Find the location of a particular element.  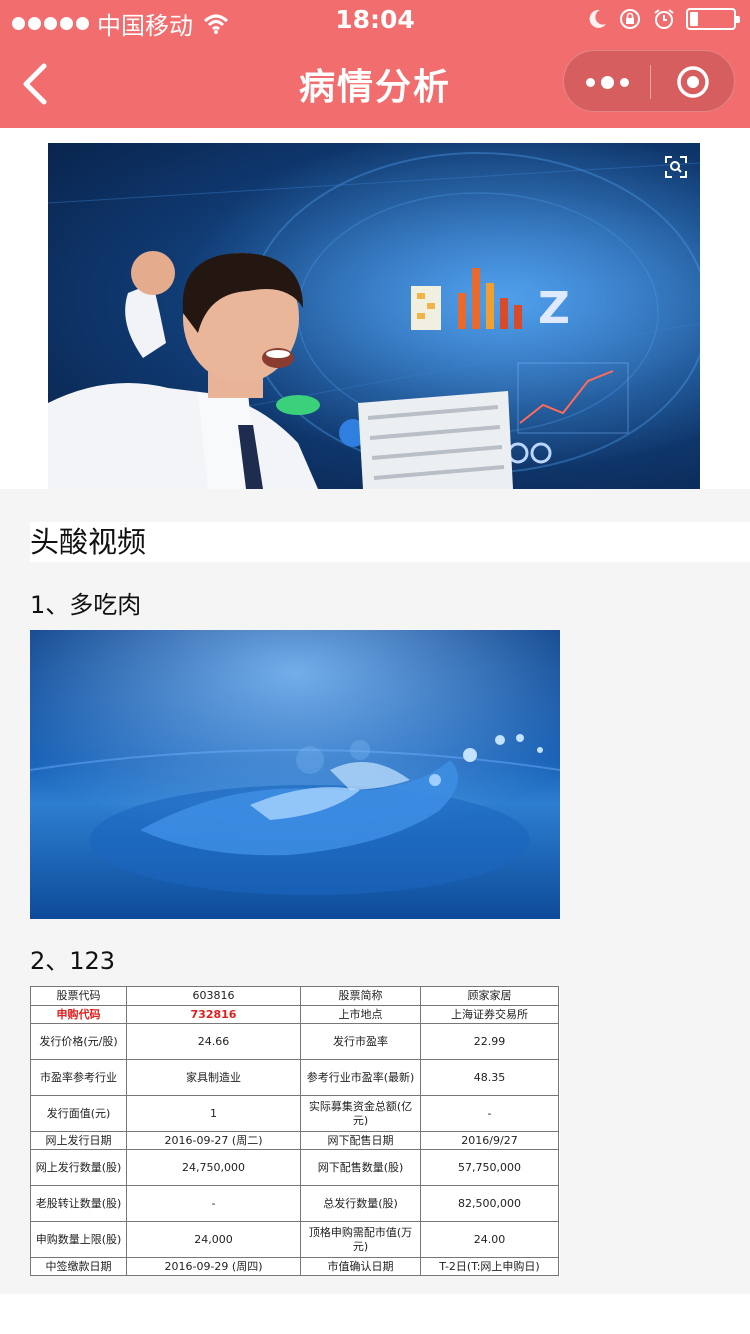

battery-icon is located at coordinates (713, 19).